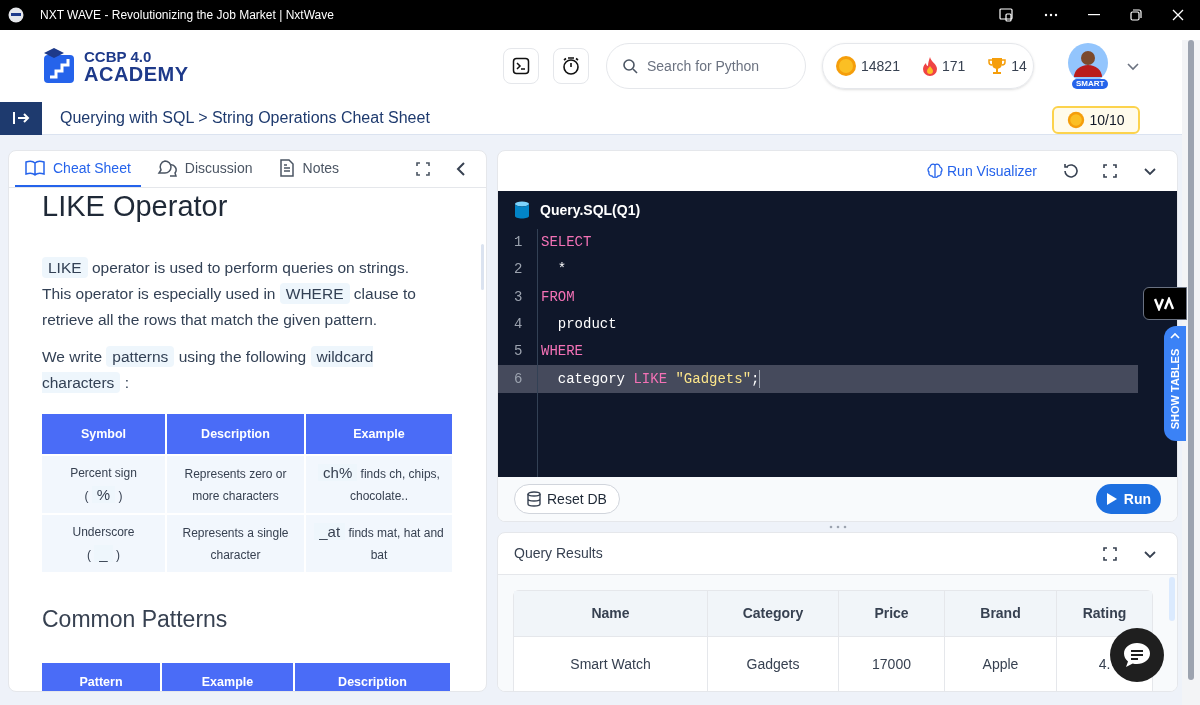  What do you see at coordinates (235, 484) in the screenshot?
I see `table-cell: Represents zero or more characters` at bounding box center [235, 484].